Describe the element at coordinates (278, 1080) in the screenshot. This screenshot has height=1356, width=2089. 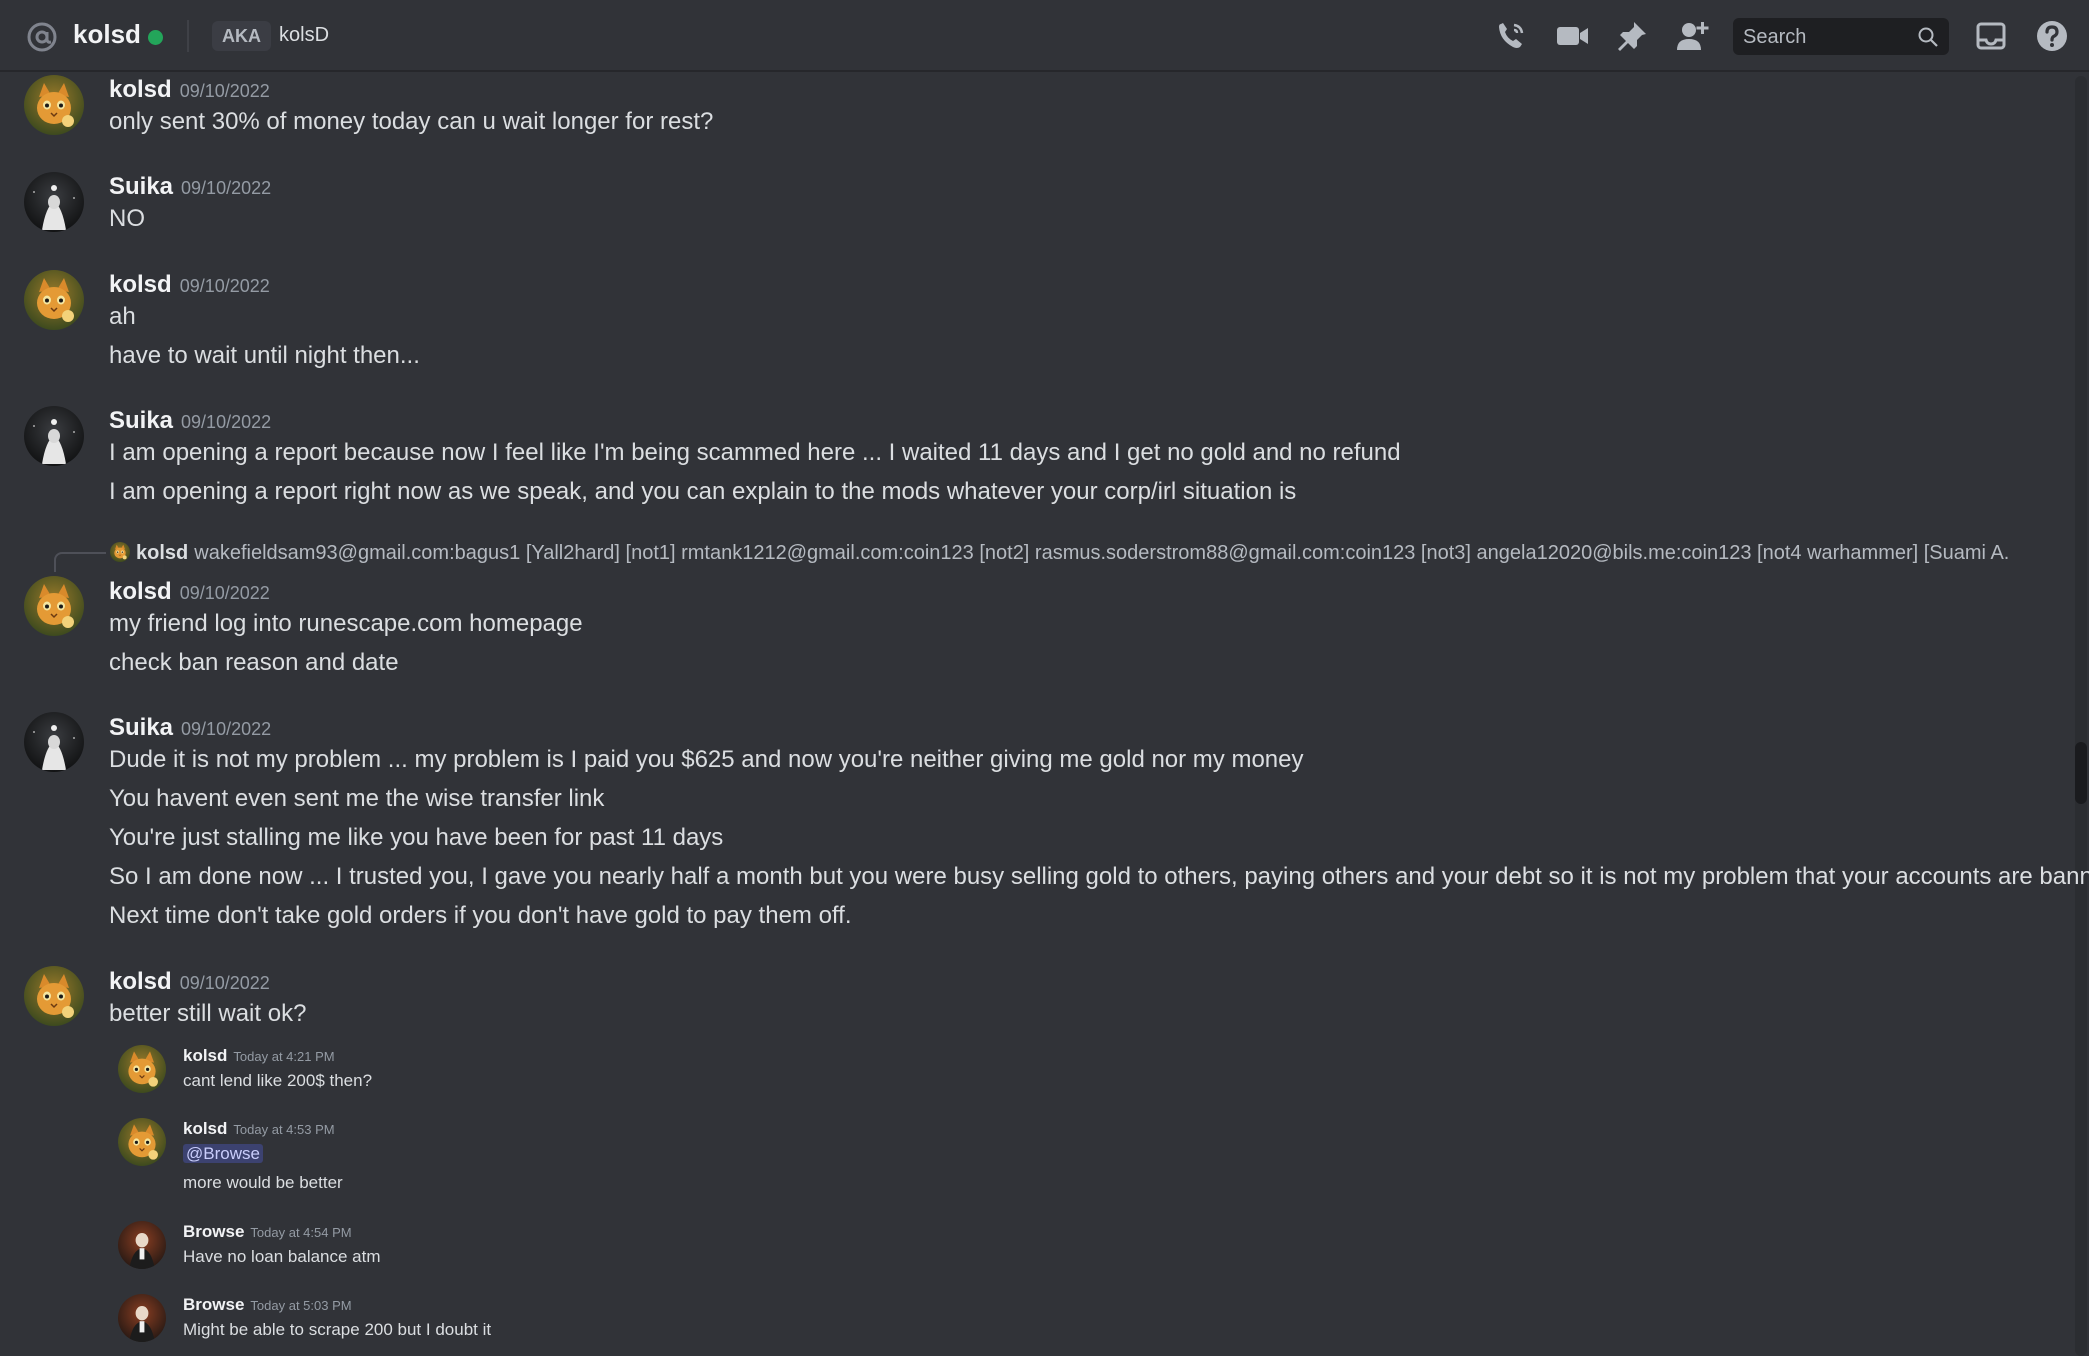
I see `embedded-text: cant lend like 200$ then?` at that location.